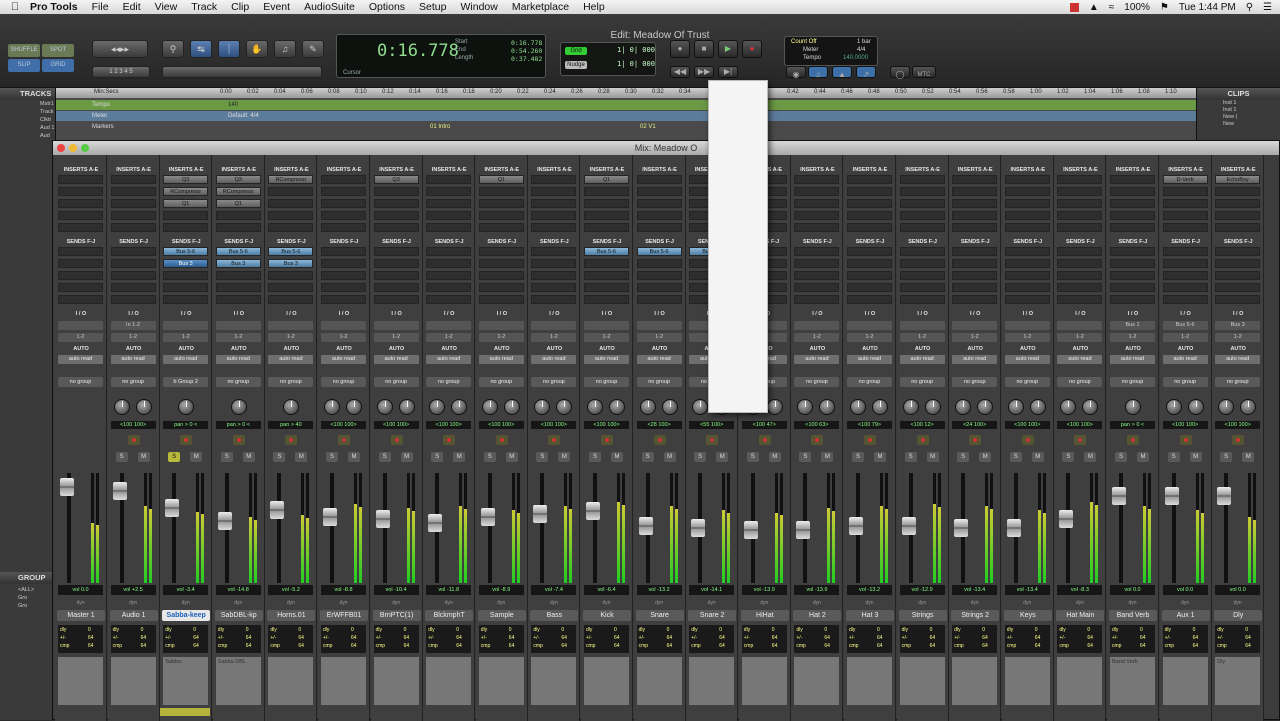 The image size is (1280, 721). What do you see at coordinates (54, 7) in the screenshot?
I see `menu-app: Pro Tools` at bounding box center [54, 7].